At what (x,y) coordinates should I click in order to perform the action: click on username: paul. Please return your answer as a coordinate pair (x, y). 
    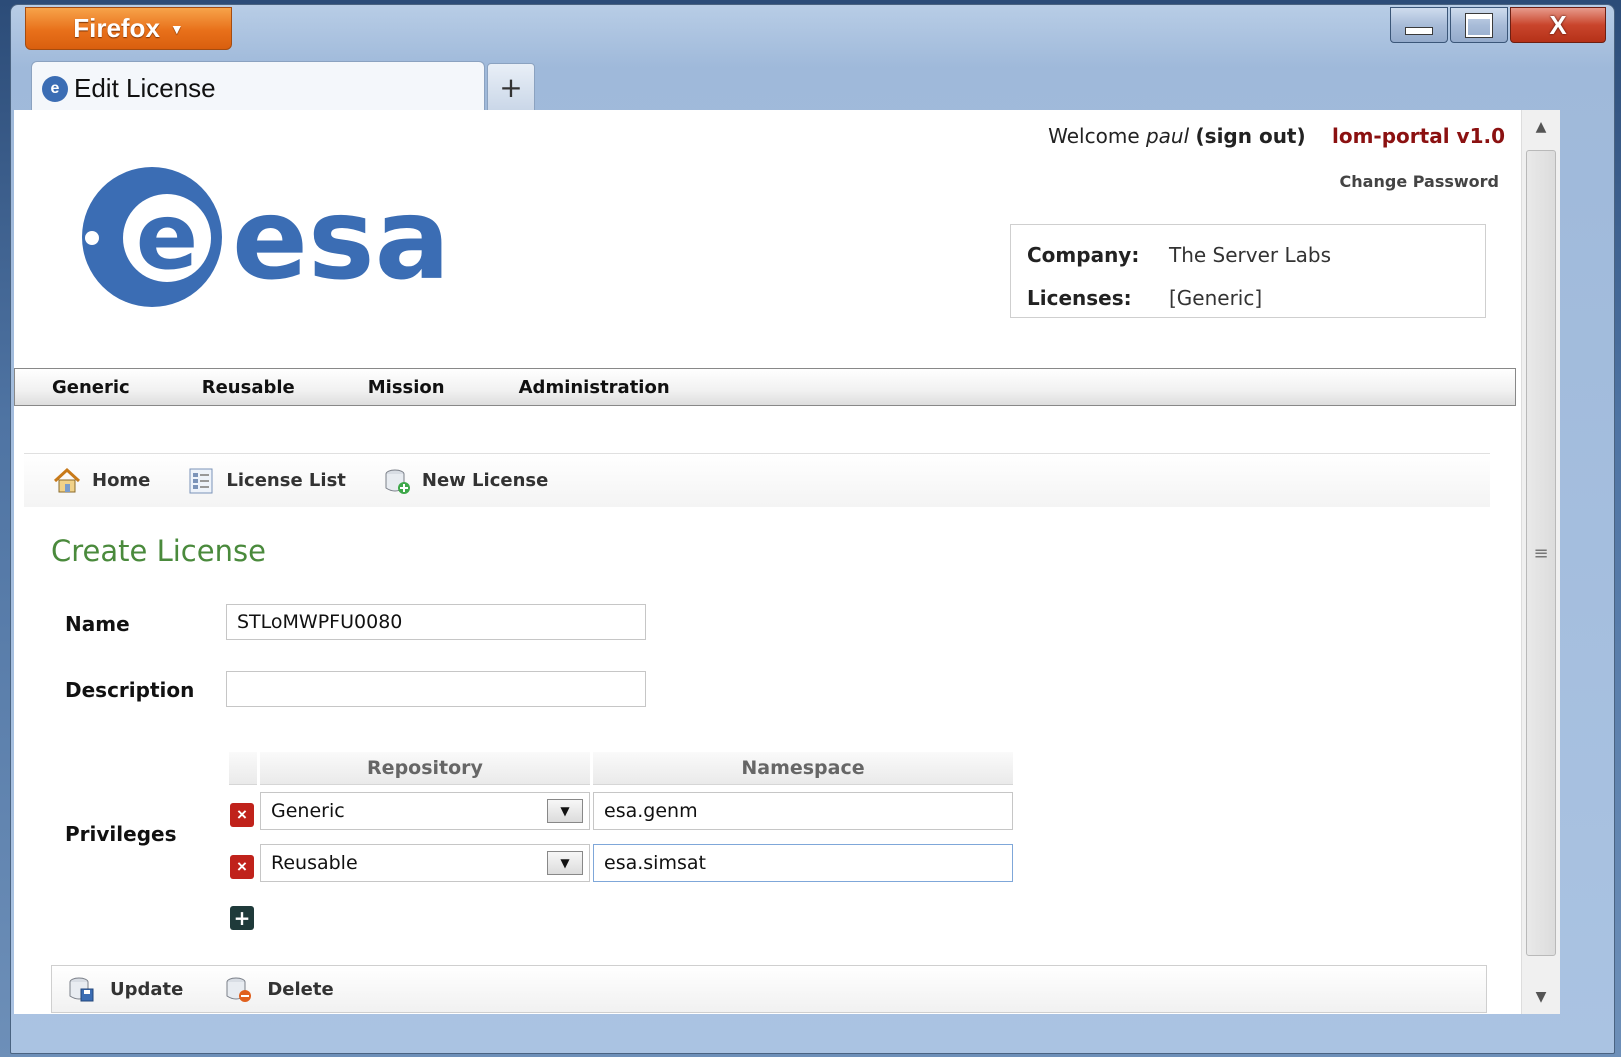
    Looking at the image, I should click on (1167, 136).